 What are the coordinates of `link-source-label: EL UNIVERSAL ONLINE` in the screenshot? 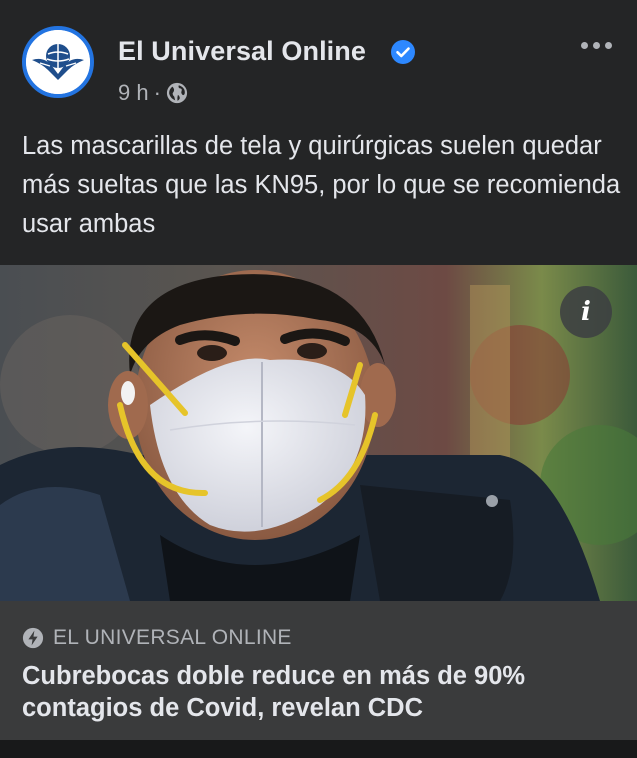 It's located at (172, 637).